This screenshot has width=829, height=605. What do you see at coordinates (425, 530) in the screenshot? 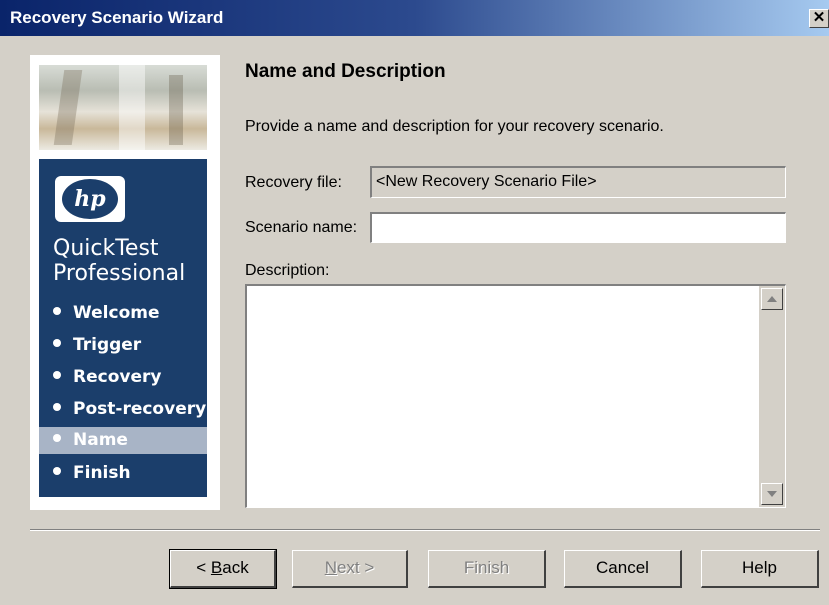
I see `button-separator` at bounding box center [425, 530].